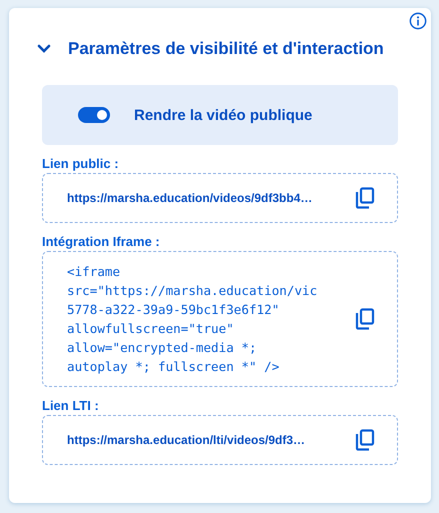 The width and height of the screenshot is (439, 513). Describe the element at coordinates (418, 21) in the screenshot. I see `info-icon` at that location.